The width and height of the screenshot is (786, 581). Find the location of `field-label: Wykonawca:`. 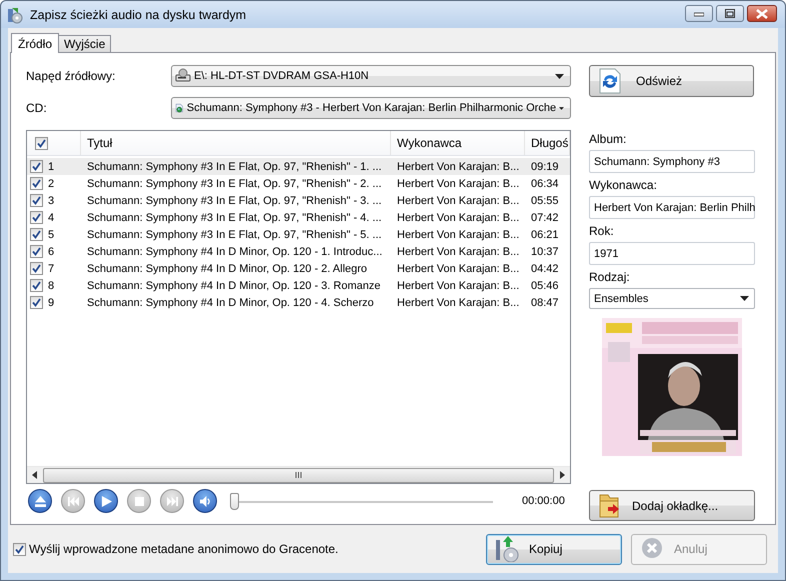

field-label: Wykonawca: is located at coordinates (623, 185).